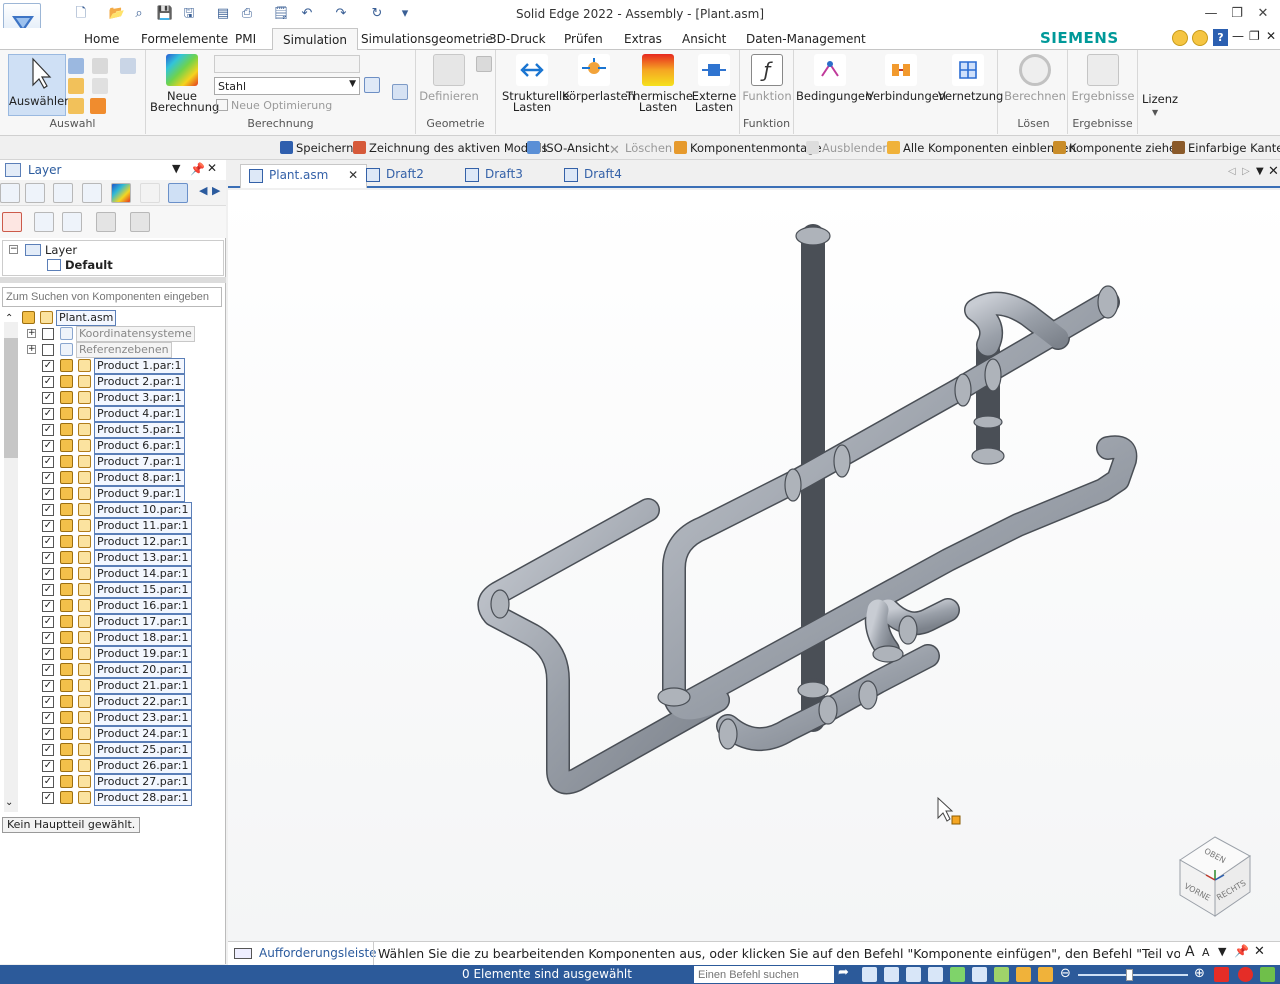  Describe the element at coordinates (353, 175) in the screenshot. I see `doc-tab-close-icon: ✕` at that location.